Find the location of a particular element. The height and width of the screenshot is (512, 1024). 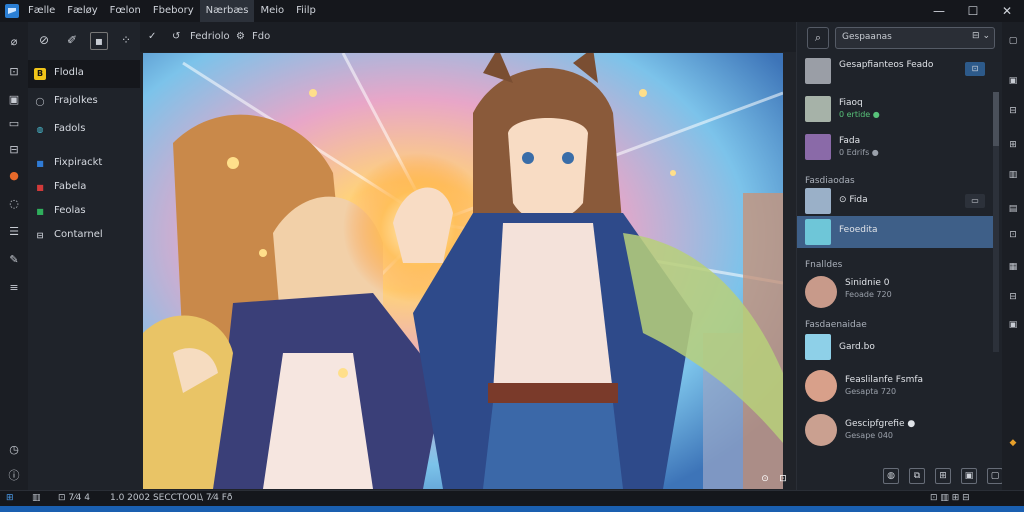

layer-label: Feolas is located at coordinates (70, 210).